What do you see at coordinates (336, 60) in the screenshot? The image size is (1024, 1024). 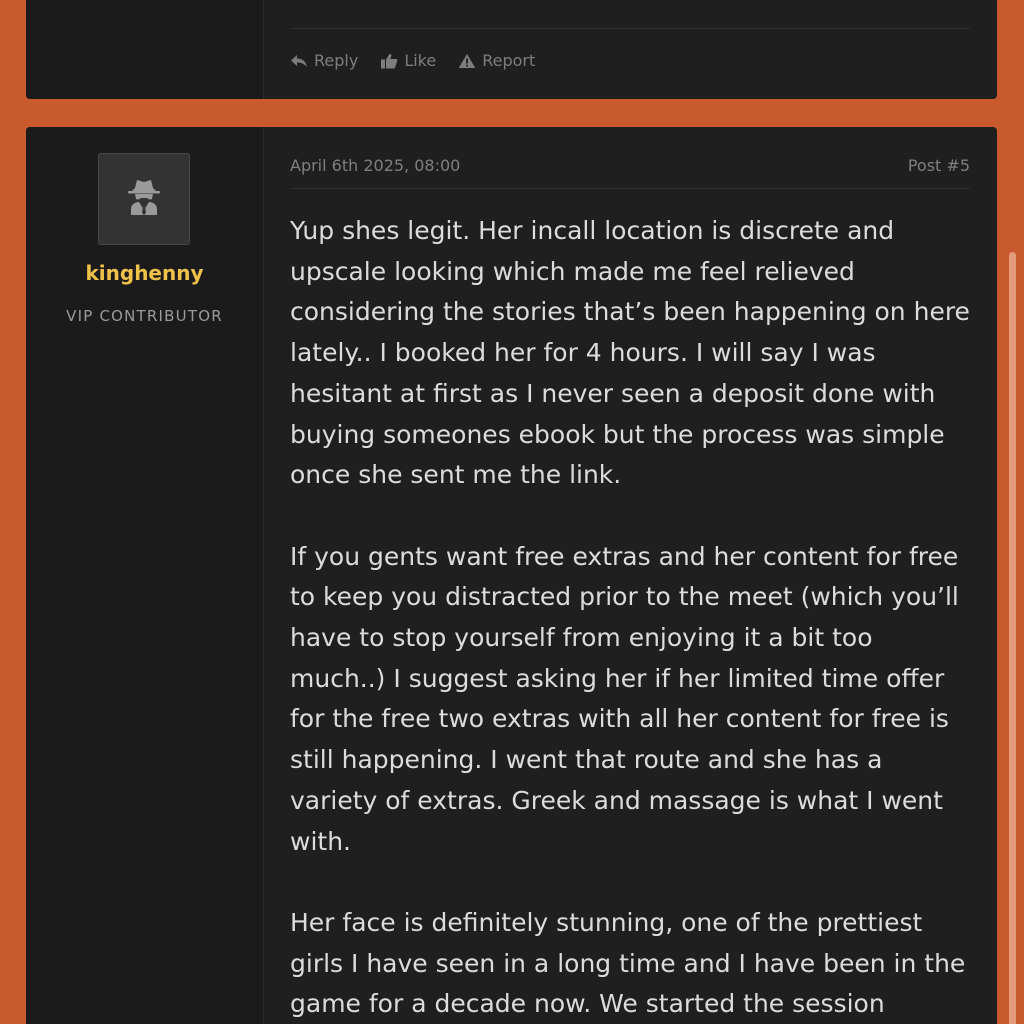 I see `reply-label: Reply` at bounding box center [336, 60].